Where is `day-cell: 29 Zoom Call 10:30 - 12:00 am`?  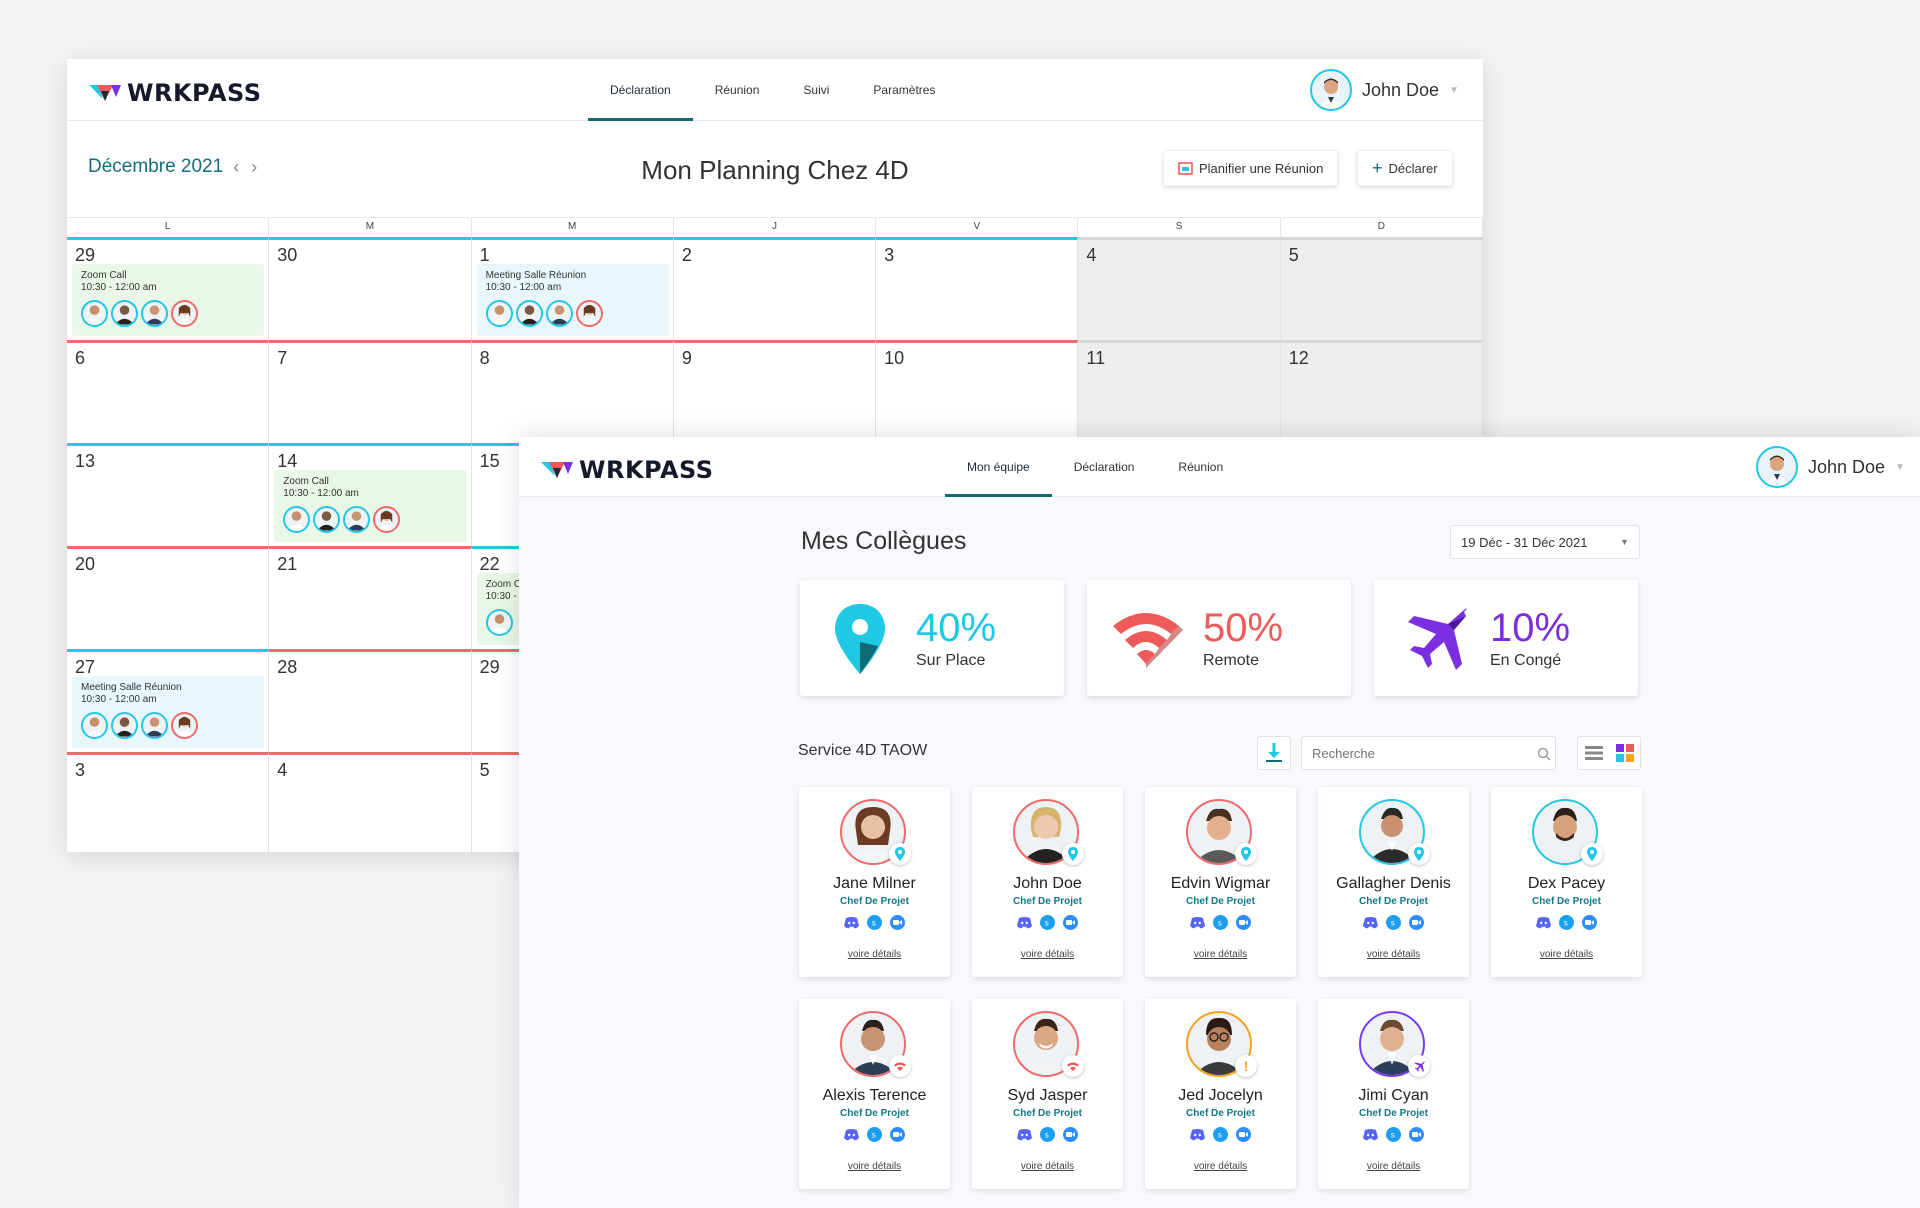
day-cell: 29 Zoom Call 10:30 - 12:00 am is located at coordinates (168, 288).